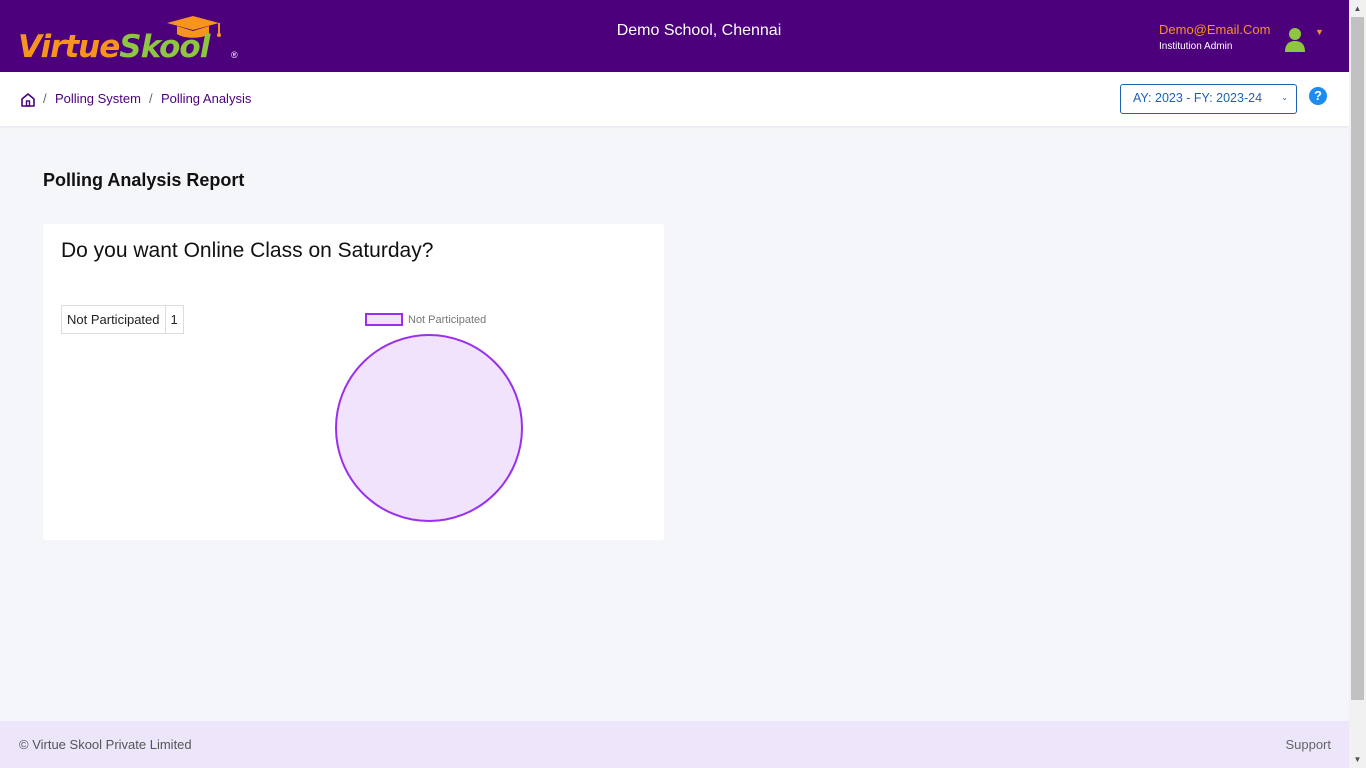  I want to click on chart-slices, so click(429, 428).